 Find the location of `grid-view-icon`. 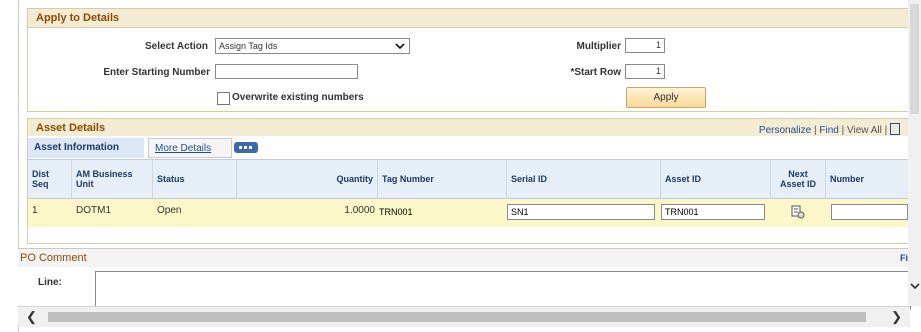

grid-view-icon is located at coordinates (246, 147).